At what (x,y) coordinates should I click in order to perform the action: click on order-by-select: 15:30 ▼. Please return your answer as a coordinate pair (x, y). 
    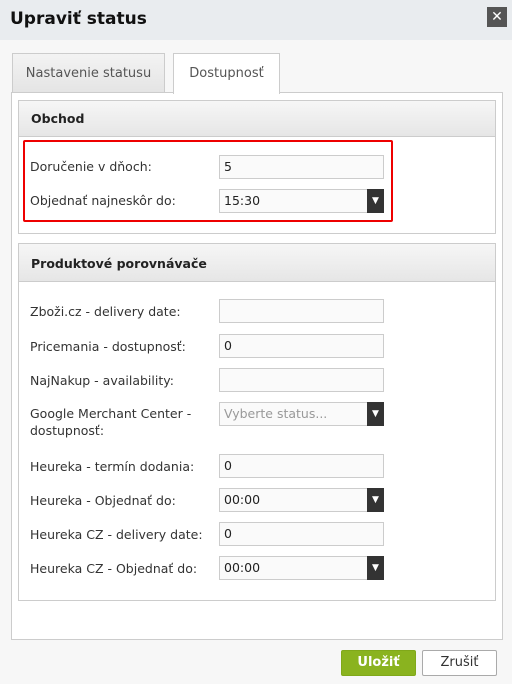
    Looking at the image, I should click on (301, 201).